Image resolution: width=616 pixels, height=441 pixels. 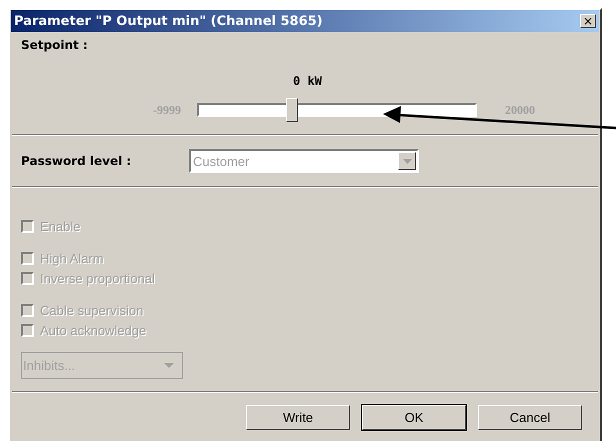 I want to click on close-button: ×, so click(x=588, y=21).